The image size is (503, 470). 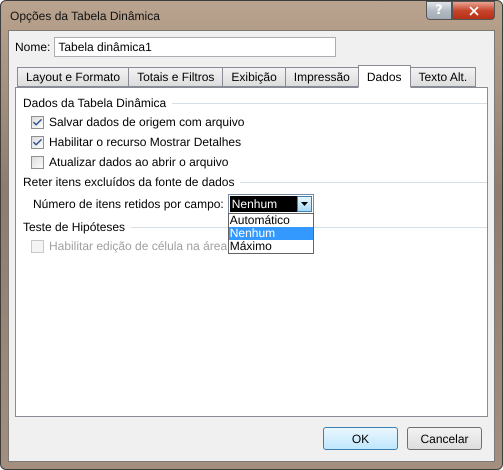 I want to click on group-title: Reter itens excluídos da fonte de dados, so click(x=128, y=182).